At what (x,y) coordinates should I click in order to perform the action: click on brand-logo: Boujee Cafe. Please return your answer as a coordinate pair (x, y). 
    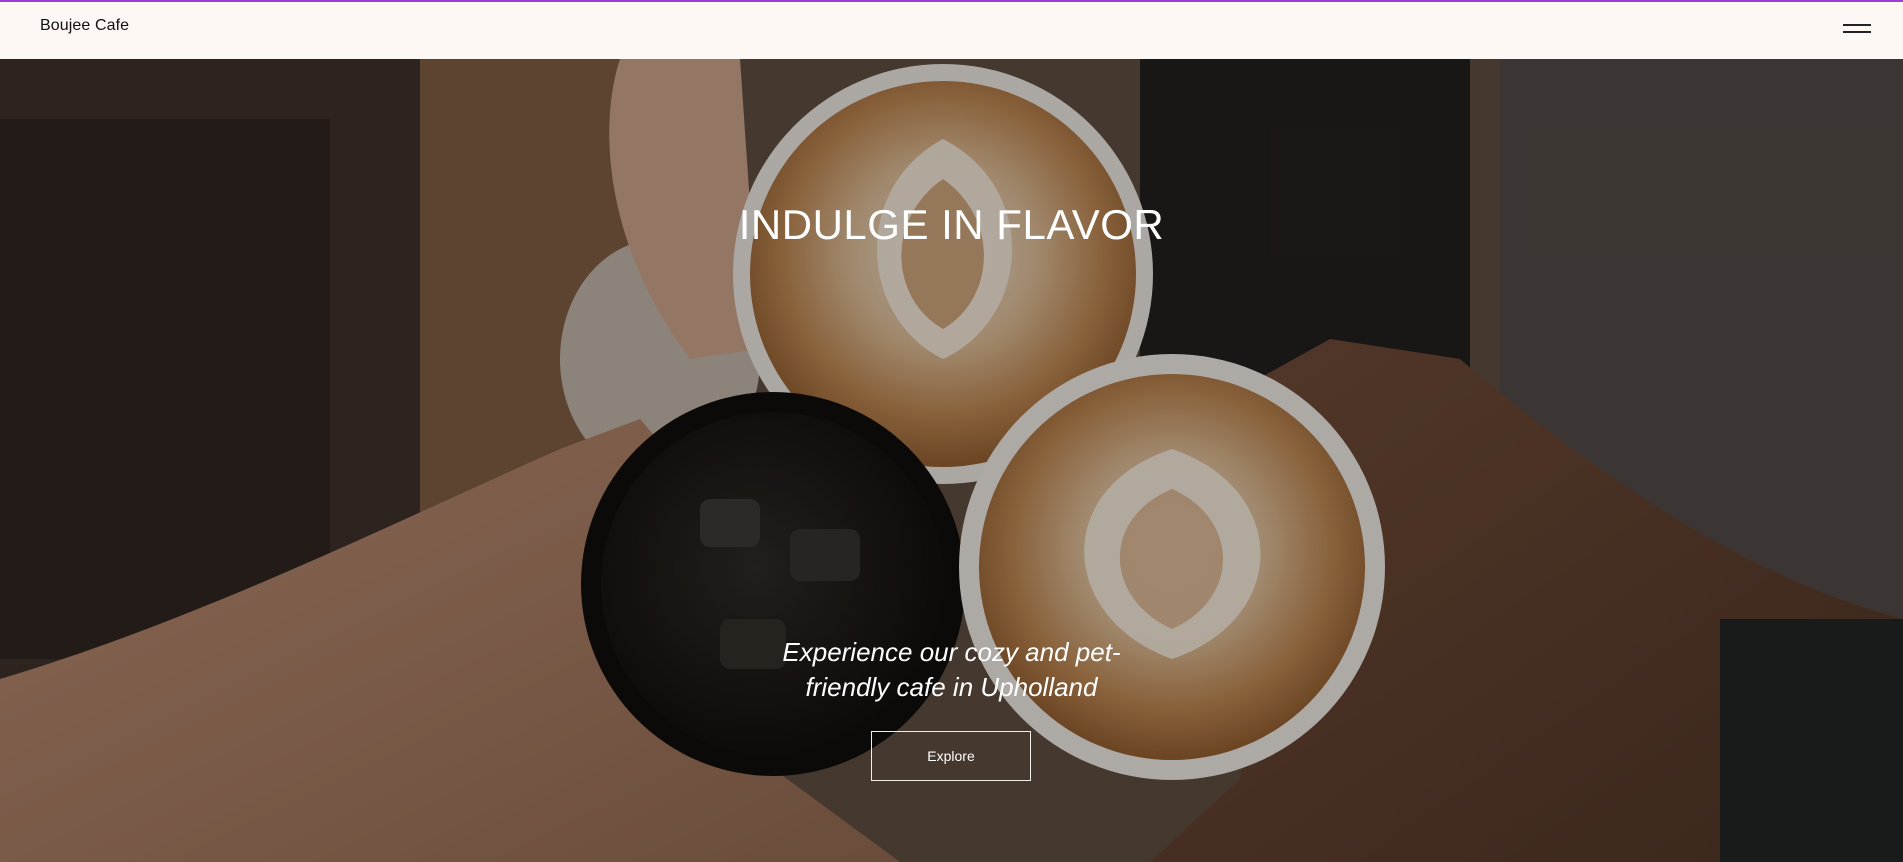
    Looking at the image, I should click on (84, 26).